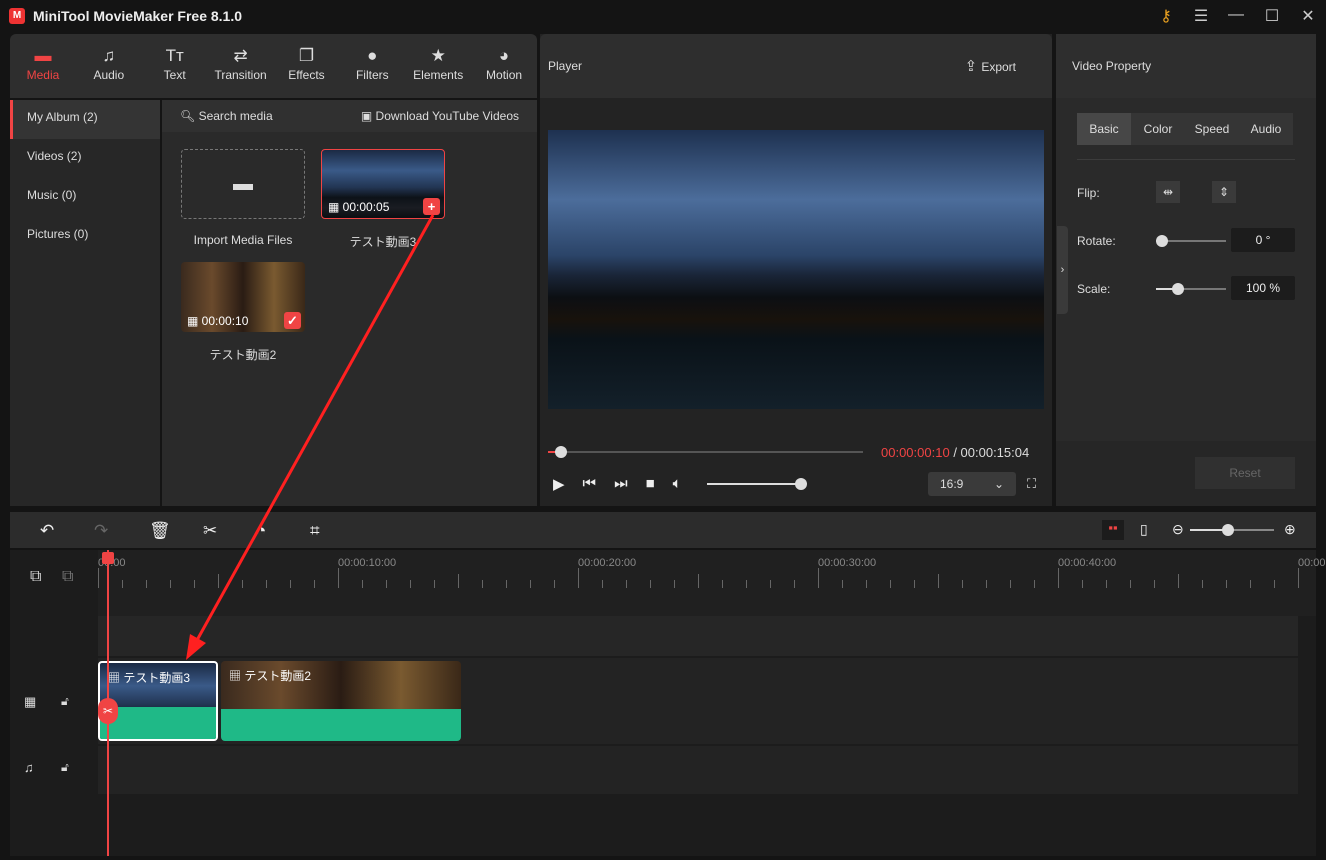 Image resolution: width=1326 pixels, height=860 pixels. What do you see at coordinates (1228, 530) in the screenshot?
I see `zoom-handle` at bounding box center [1228, 530].